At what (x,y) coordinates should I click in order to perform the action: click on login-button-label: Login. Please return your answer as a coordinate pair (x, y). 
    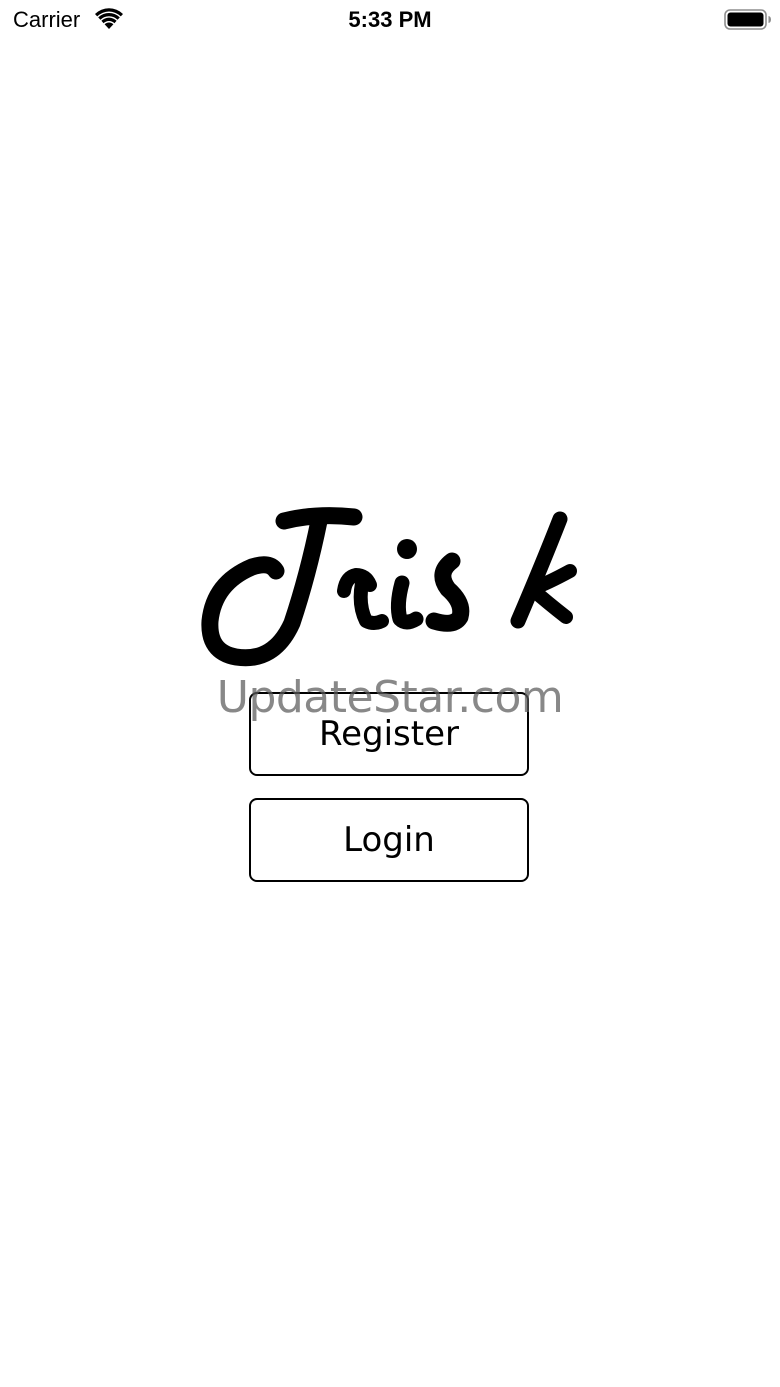
    Looking at the image, I should click on (389, 840).